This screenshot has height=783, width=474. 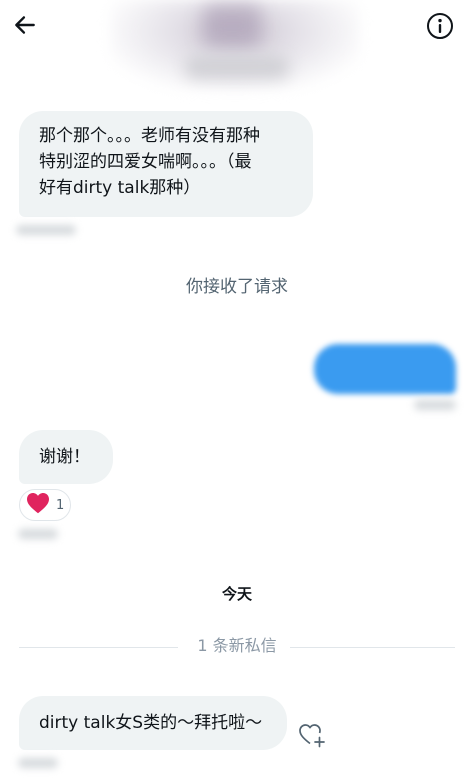 I want to click on heart-plus-icon, so click(x=312, y=735).